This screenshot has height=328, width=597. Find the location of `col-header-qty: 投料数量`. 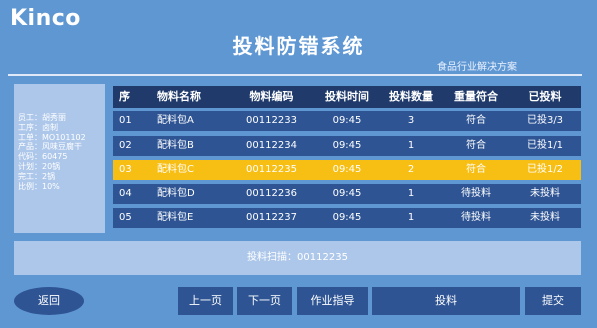

col-header-qty: 投料数量 is located at coordinates (411, 96).